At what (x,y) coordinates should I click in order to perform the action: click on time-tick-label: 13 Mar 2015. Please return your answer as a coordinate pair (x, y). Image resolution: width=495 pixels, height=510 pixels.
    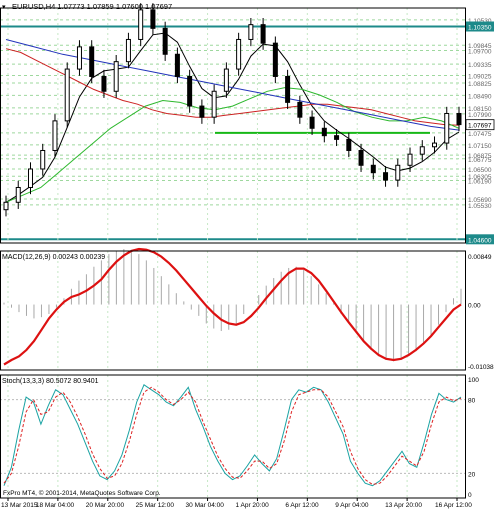
    Looking at the image, I should click on (19, 505).